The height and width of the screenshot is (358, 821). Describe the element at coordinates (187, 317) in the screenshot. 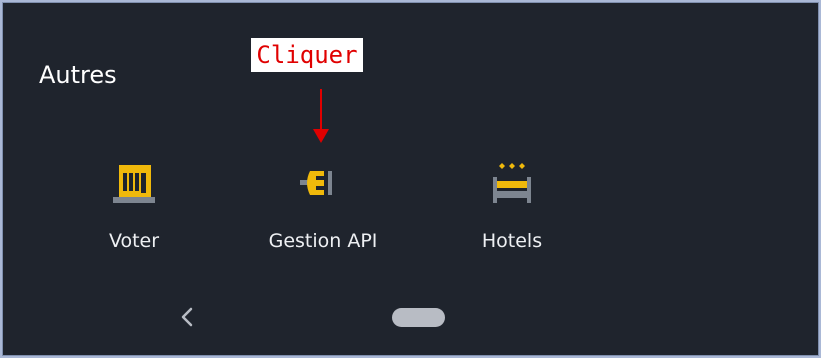

I see `chevron-left-icon` at that location.